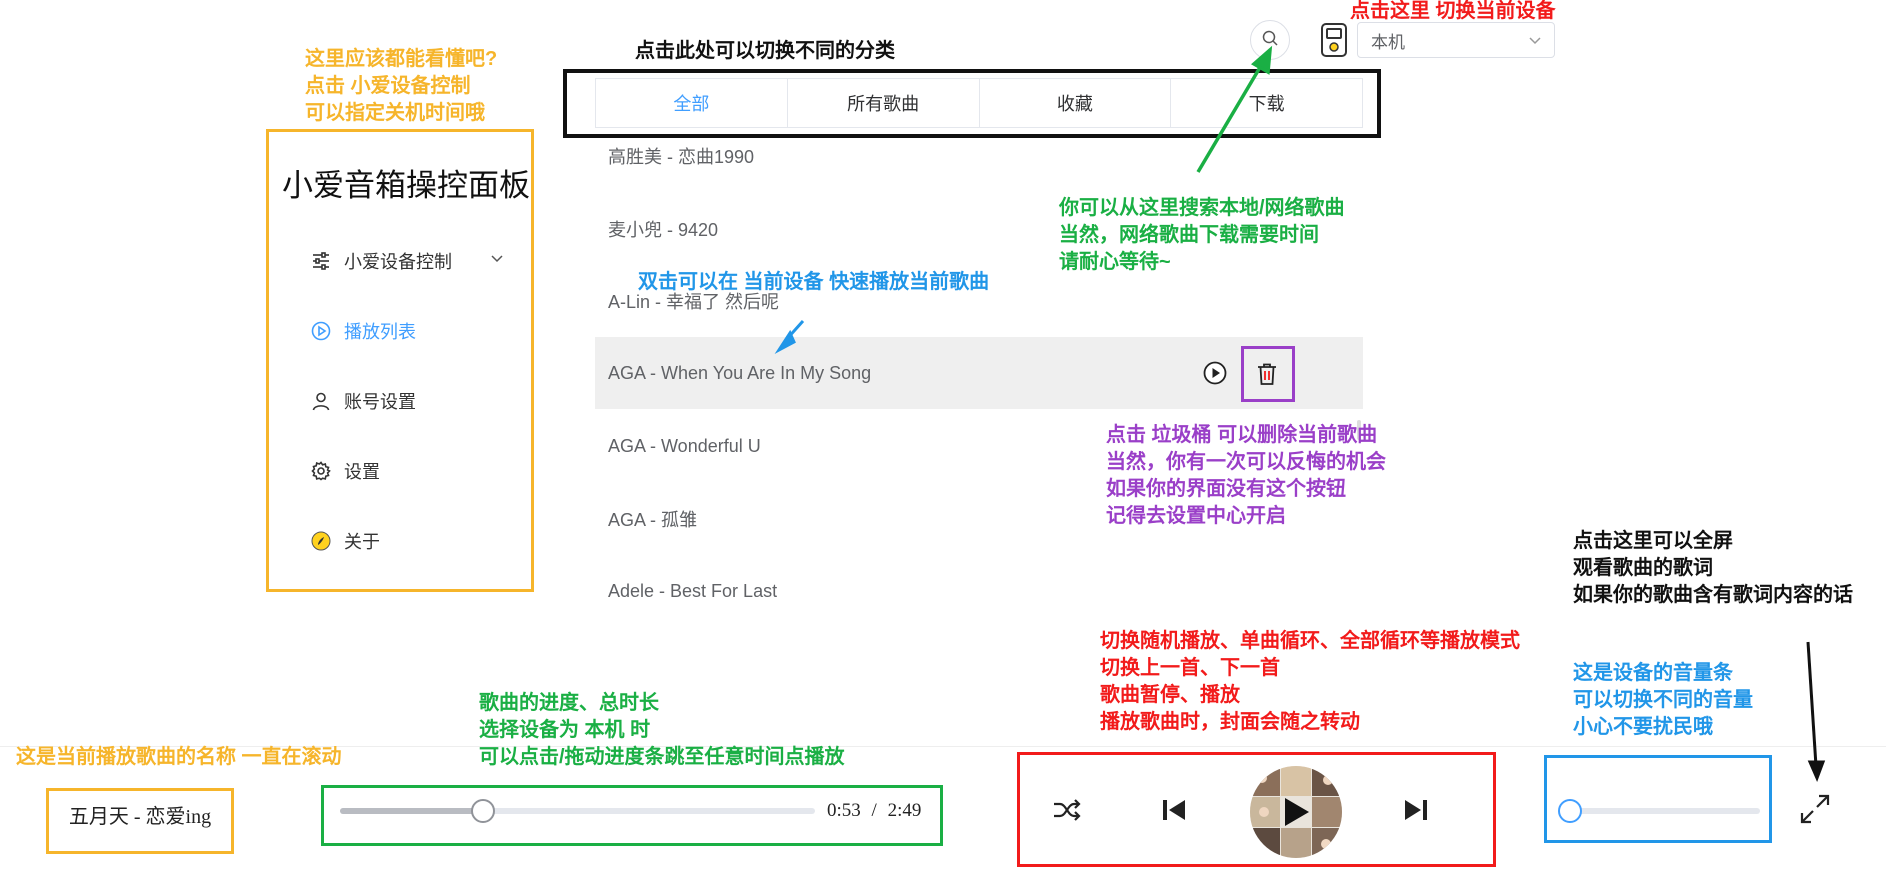 The width and height of the screenshot is (1886, 872). I want to click on arrow-fullscreen, so click(1816, 711).